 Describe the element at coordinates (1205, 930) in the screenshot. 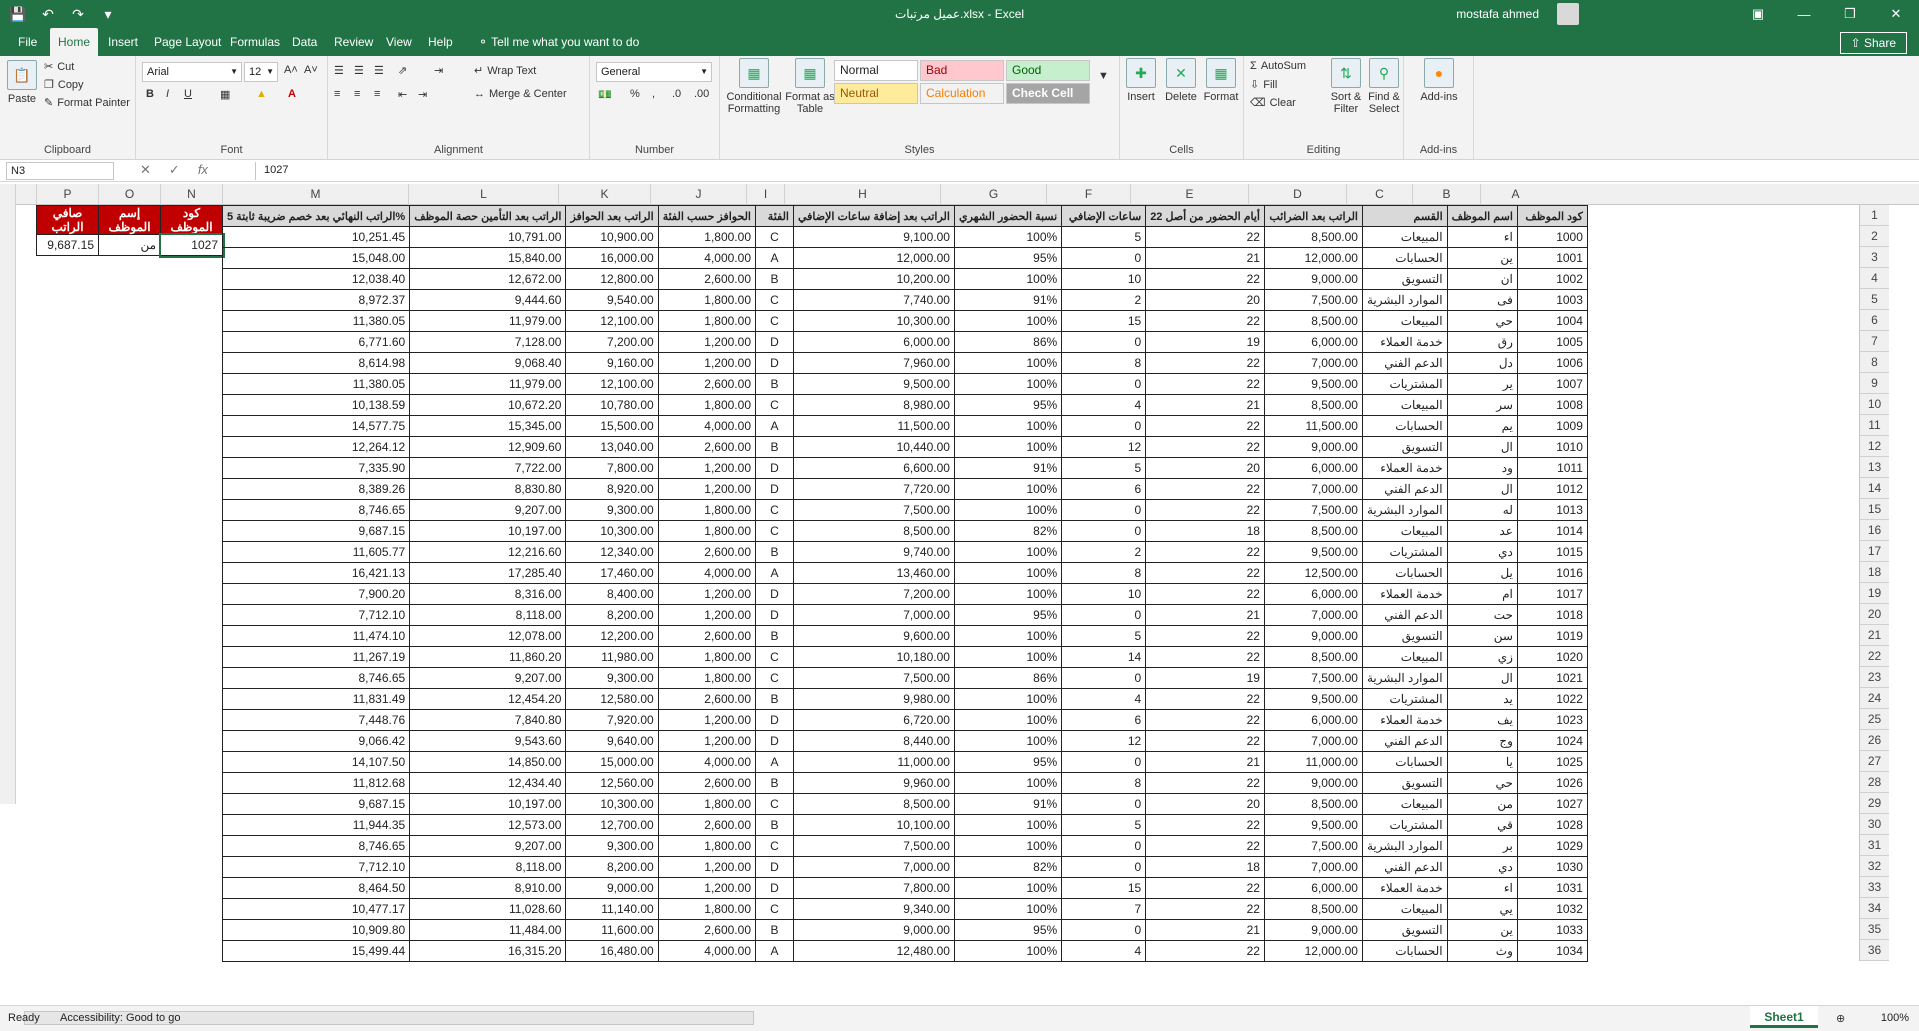

I see `table-cell: 21` at that location.